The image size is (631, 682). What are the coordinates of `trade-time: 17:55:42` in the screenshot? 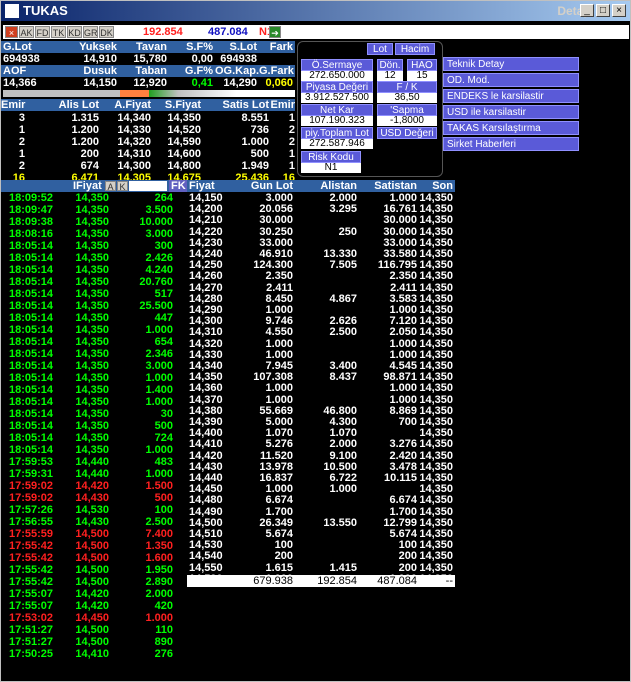 It's located at (31, 546).